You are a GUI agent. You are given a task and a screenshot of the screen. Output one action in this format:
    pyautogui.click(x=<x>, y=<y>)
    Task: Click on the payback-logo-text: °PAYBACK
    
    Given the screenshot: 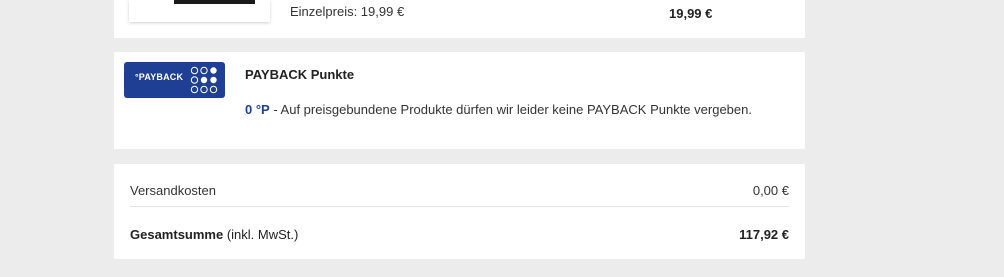 What is the action you would take?
    pyautogui.click(x=159, y=77)
    